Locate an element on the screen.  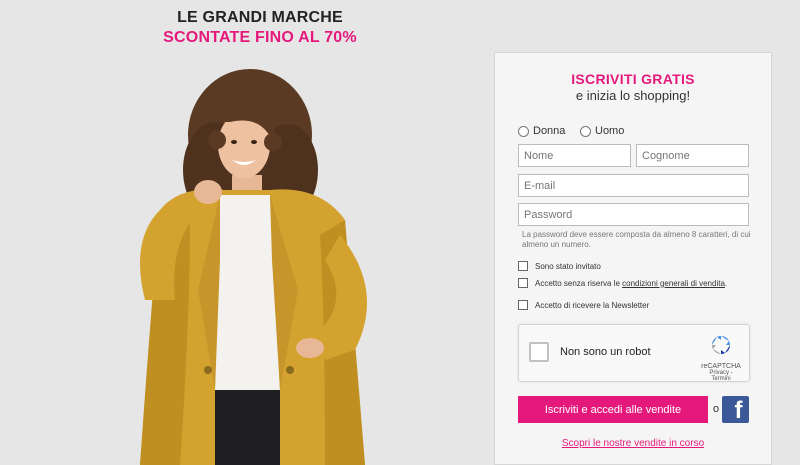
terms-prefix: Accetto senza riserva le is located at coordinates (579, 283).